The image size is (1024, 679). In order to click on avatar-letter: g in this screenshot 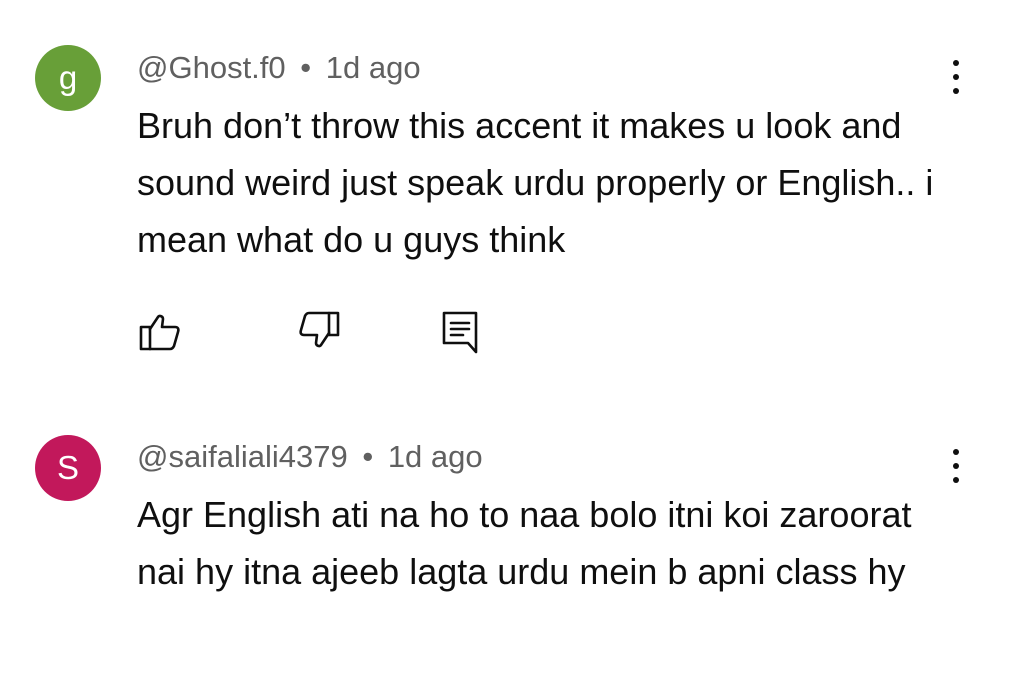, I will do `click(68, 77)`.